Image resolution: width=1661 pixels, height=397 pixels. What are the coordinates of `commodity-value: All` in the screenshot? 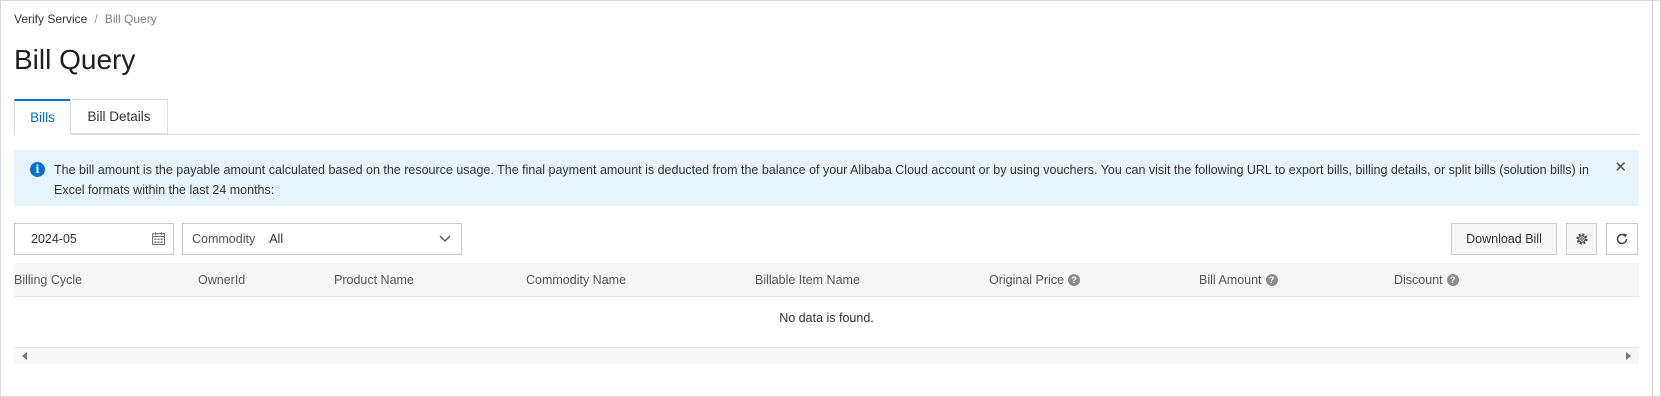 It's located at (276, 239).